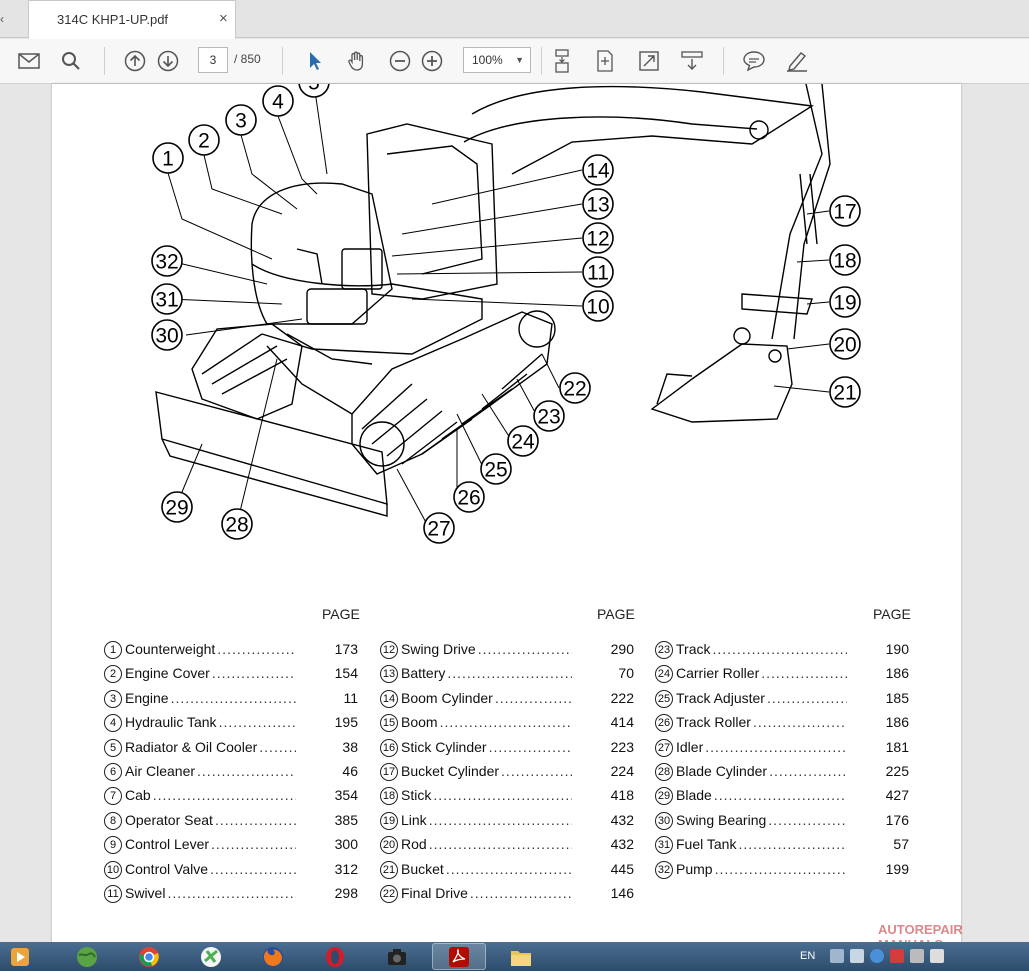  What do you see at coordinates (204, 140) in the screenshot?
I see `callout-2: 2` at bounding box center [204, 140].